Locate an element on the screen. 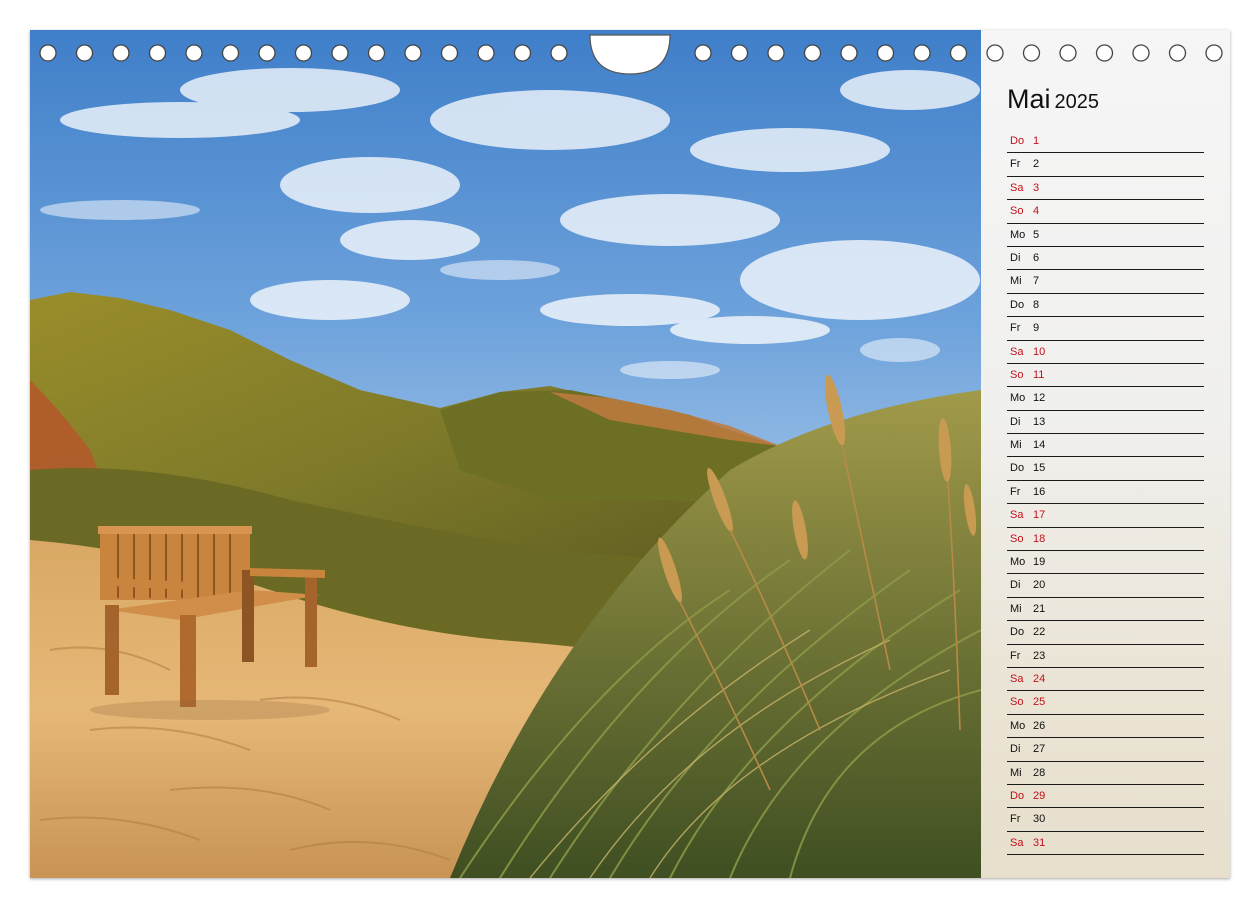 The width and height of the screenshot is (1260, 908). day-number: 22 is located at coordinates (1039, 632).